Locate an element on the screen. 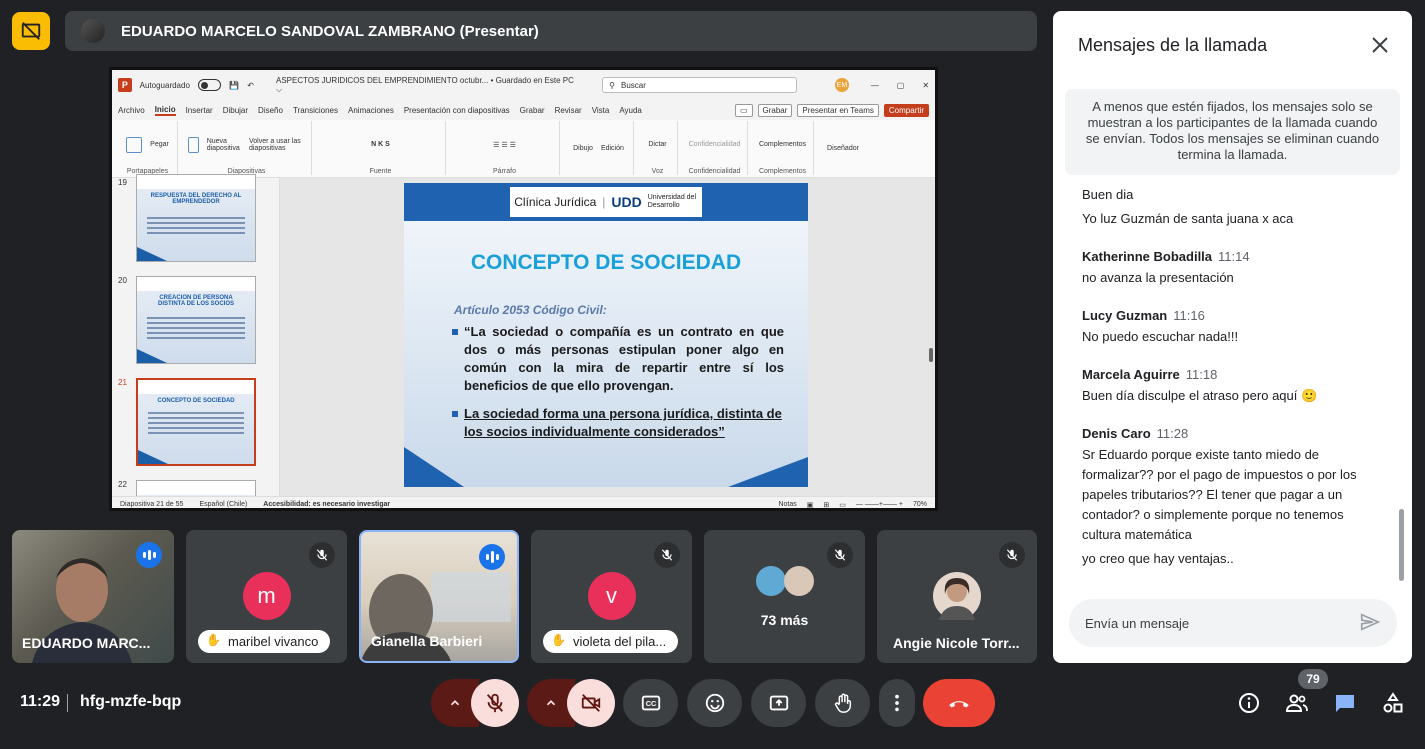  reactions-button is located at coordinates (714, 703).